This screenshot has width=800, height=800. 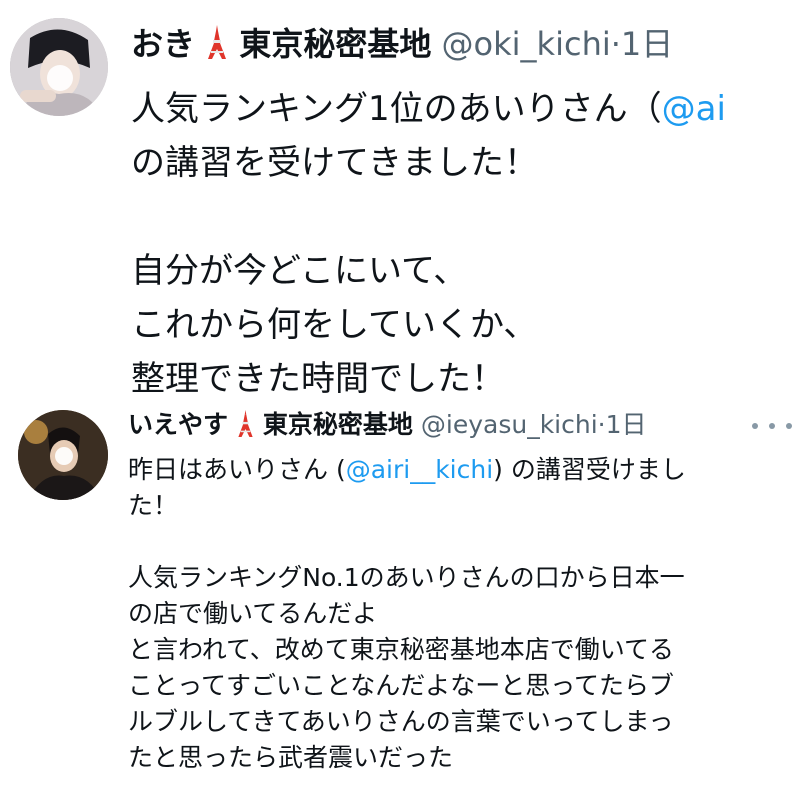 What do you see at coordinates (406, 577) in the screenshot?
I see `tweet-line: 人気ランキングNo.1のあいりさんの口から日本一` at bounding box center [406, 577].